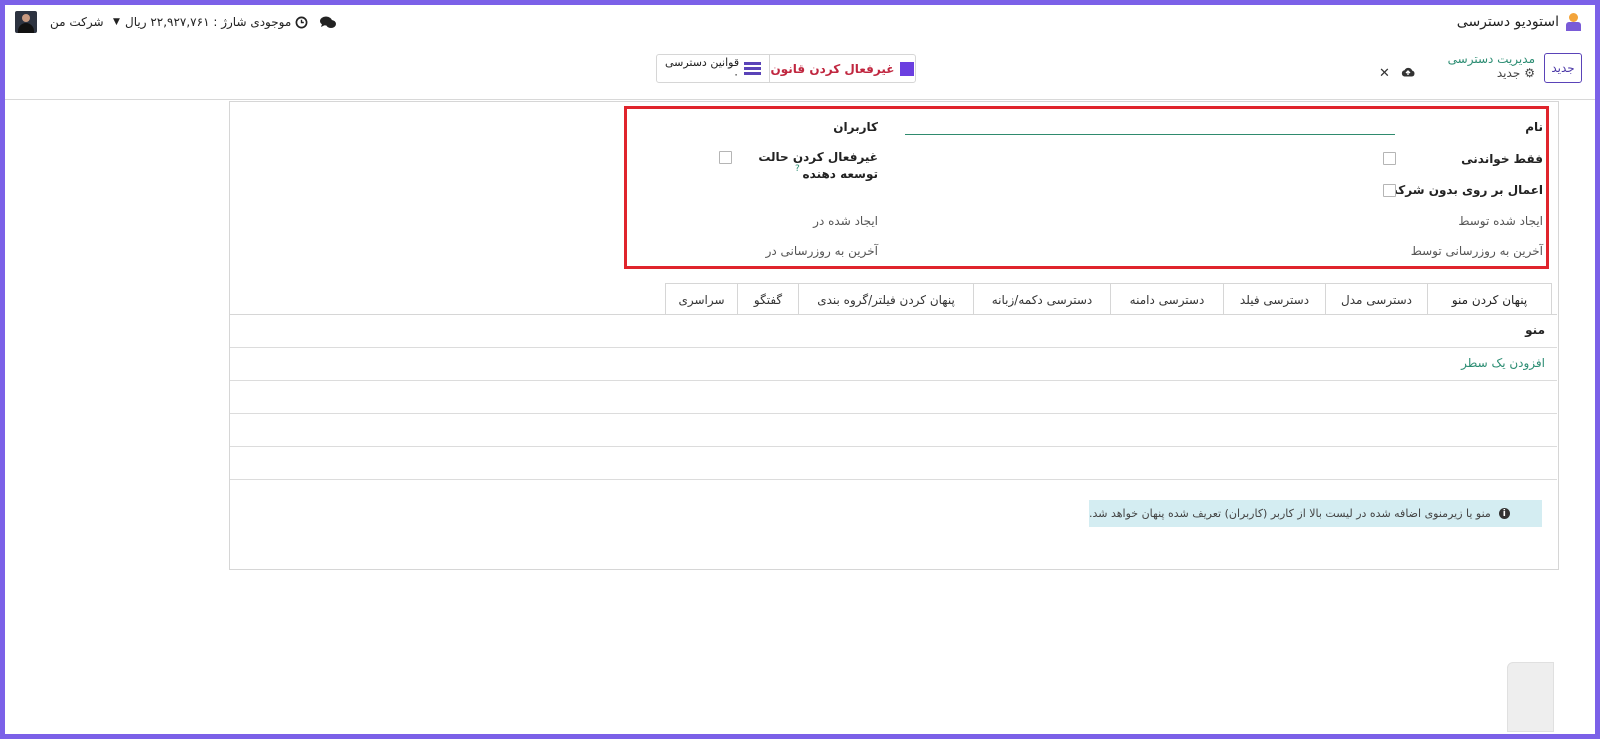 The image size is (1600, 739). Describe the element at coordinates (893, 331) in the screenshot. I see `list-header: منو` at that location.